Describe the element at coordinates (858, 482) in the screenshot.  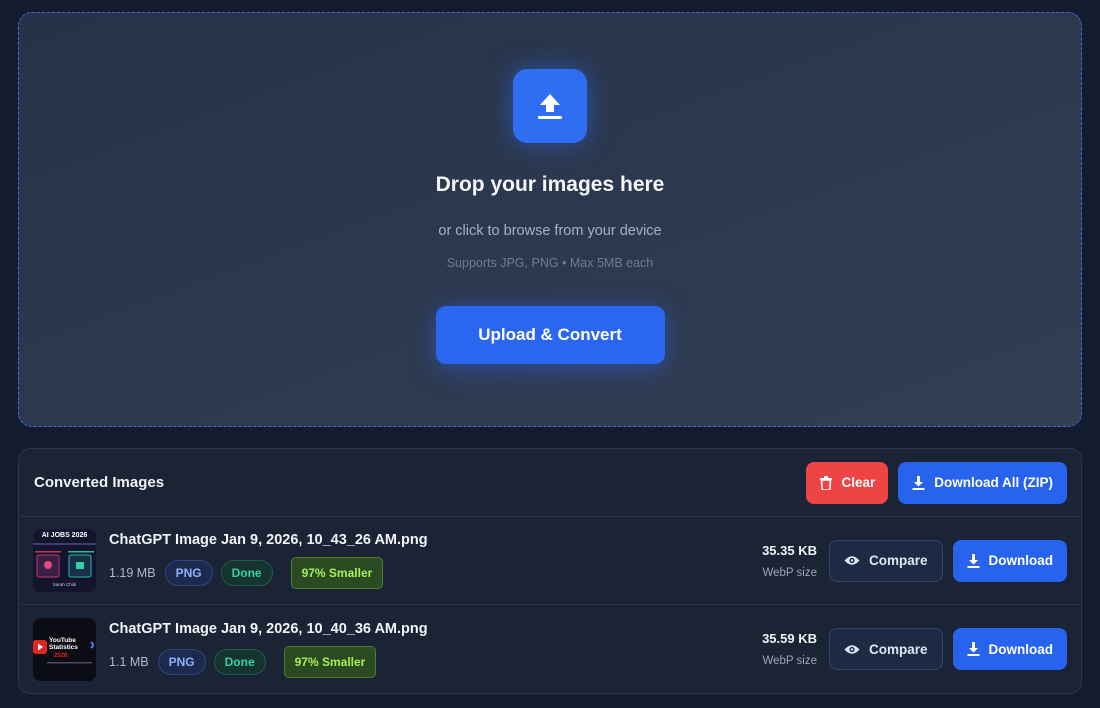
I see `clear-label: Clear` at that location.